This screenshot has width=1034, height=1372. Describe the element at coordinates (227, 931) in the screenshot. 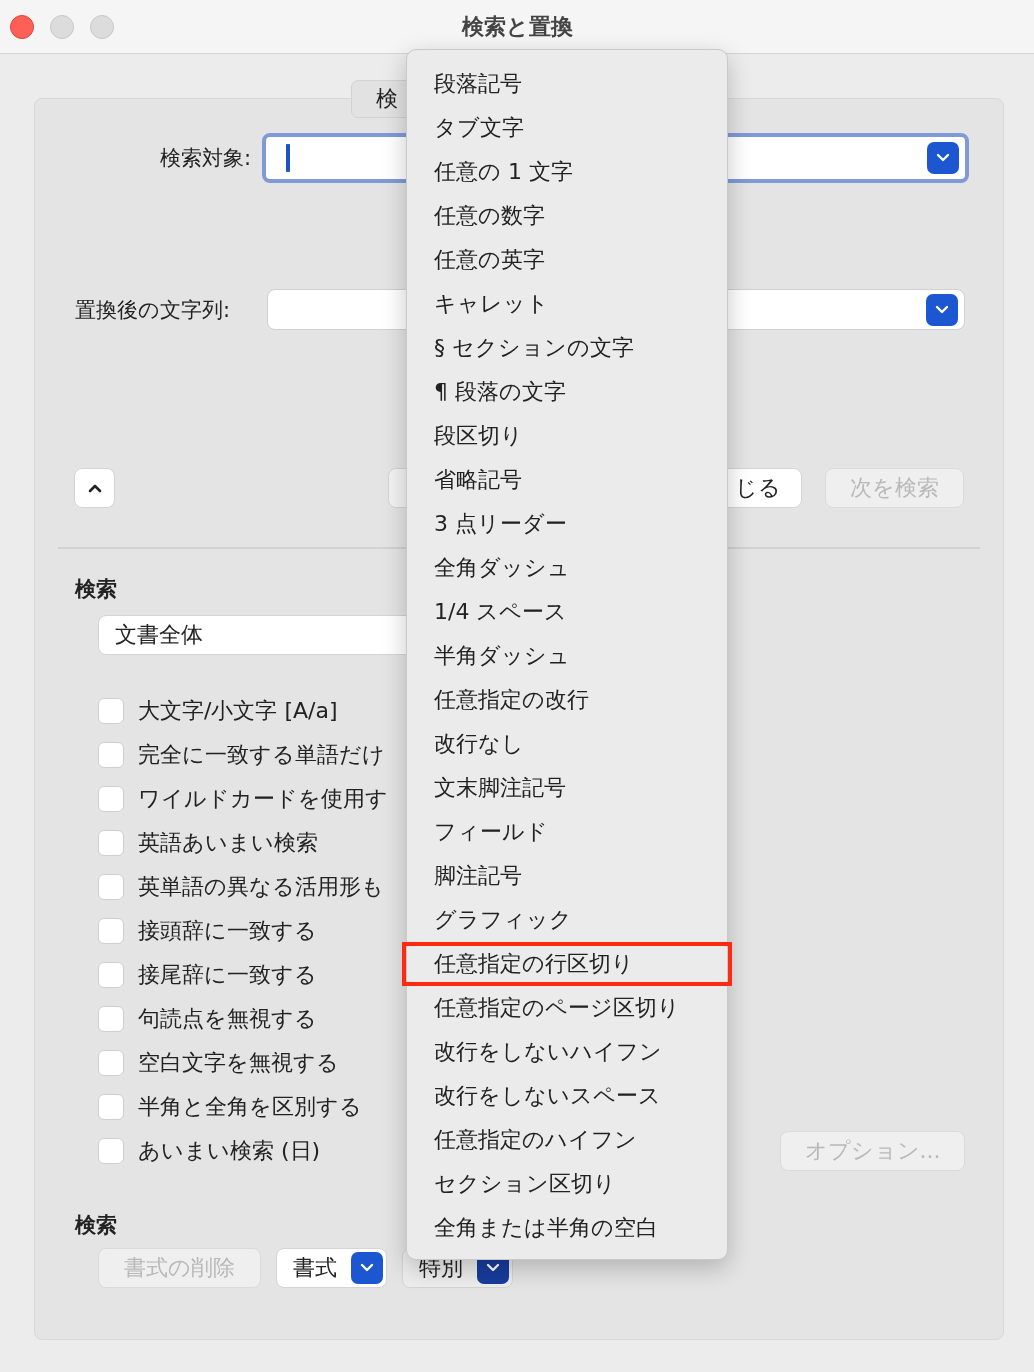

I see `checkbox-label: 接頭辞に一致する` at that location.